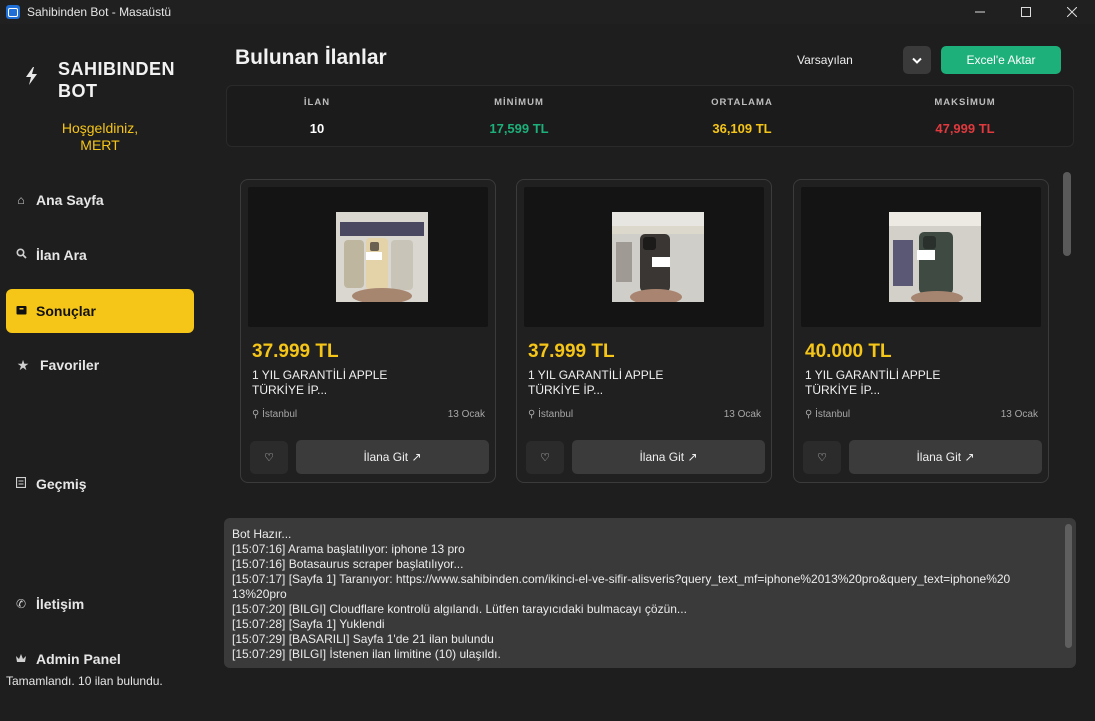  What do you see at coordinates (21, 604) in the screenshot?
I see `phone-icon: ✆` at bounding box center [21, 604].